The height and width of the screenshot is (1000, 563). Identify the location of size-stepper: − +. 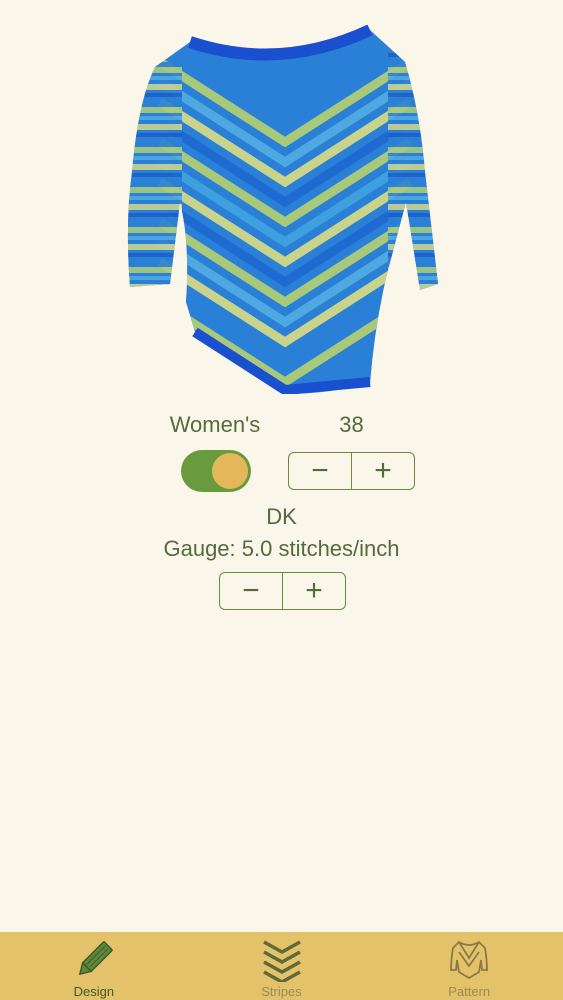
(351, 471).